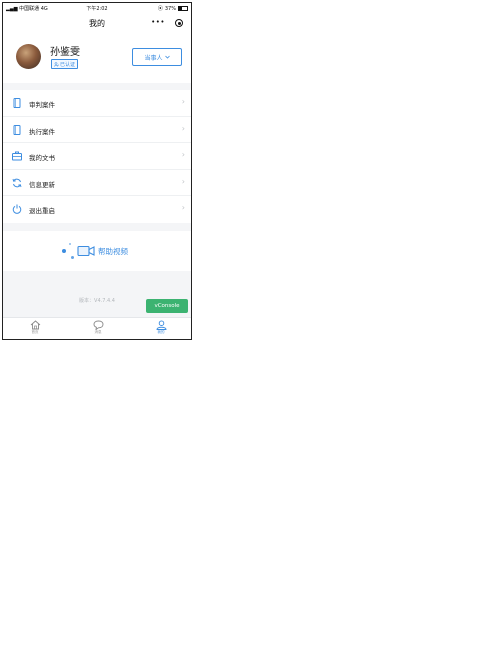  Describe the element at coordinates (42, 131) in the screenshot. I see `menu-item-label: 执行案件` at that location.